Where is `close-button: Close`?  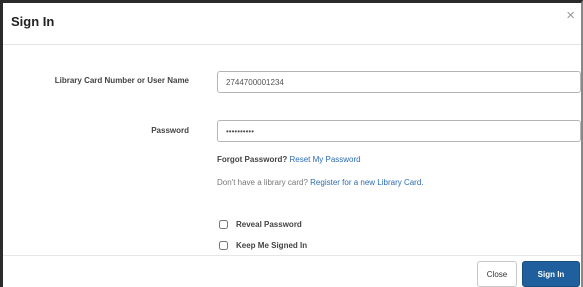 close-button: Close is located at coordinates (497, 274).